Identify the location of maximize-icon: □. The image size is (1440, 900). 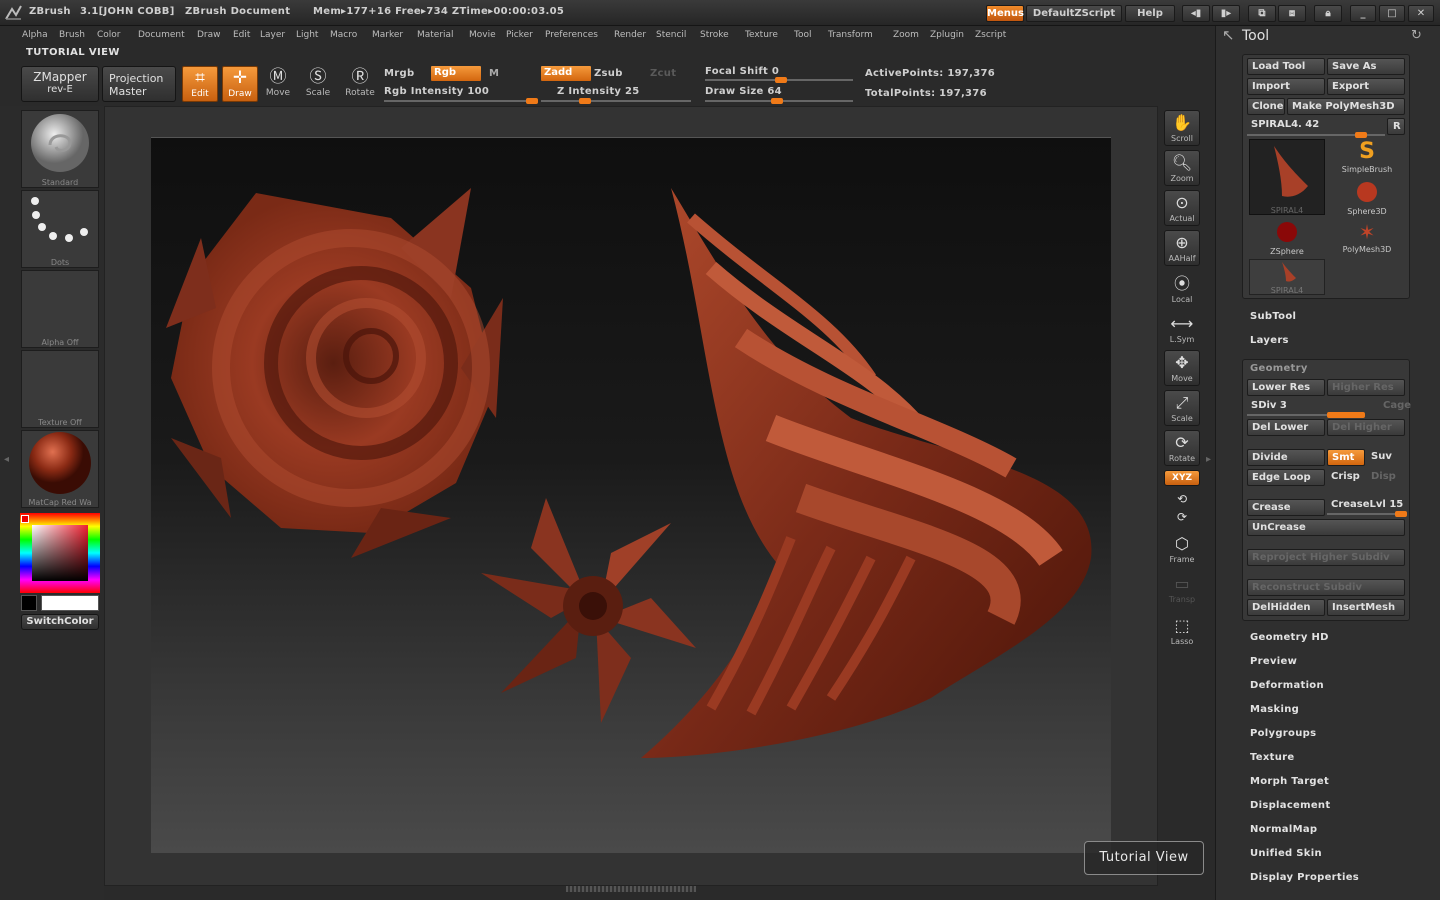
(1392, 13).